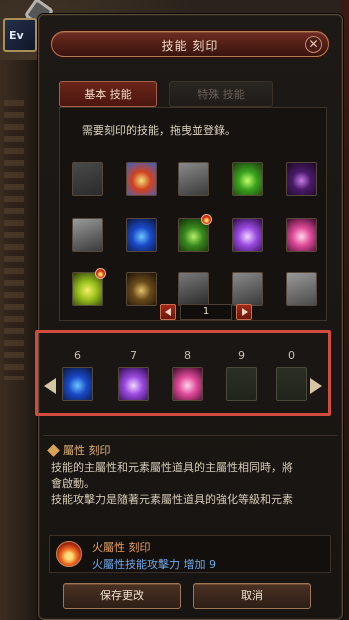 Image resolution: width=349 pixels, height=620 pixels. Describe the element at coordinates (122, 596) in the screenshot. I see `save-changes-button: 保存更改` at that location.